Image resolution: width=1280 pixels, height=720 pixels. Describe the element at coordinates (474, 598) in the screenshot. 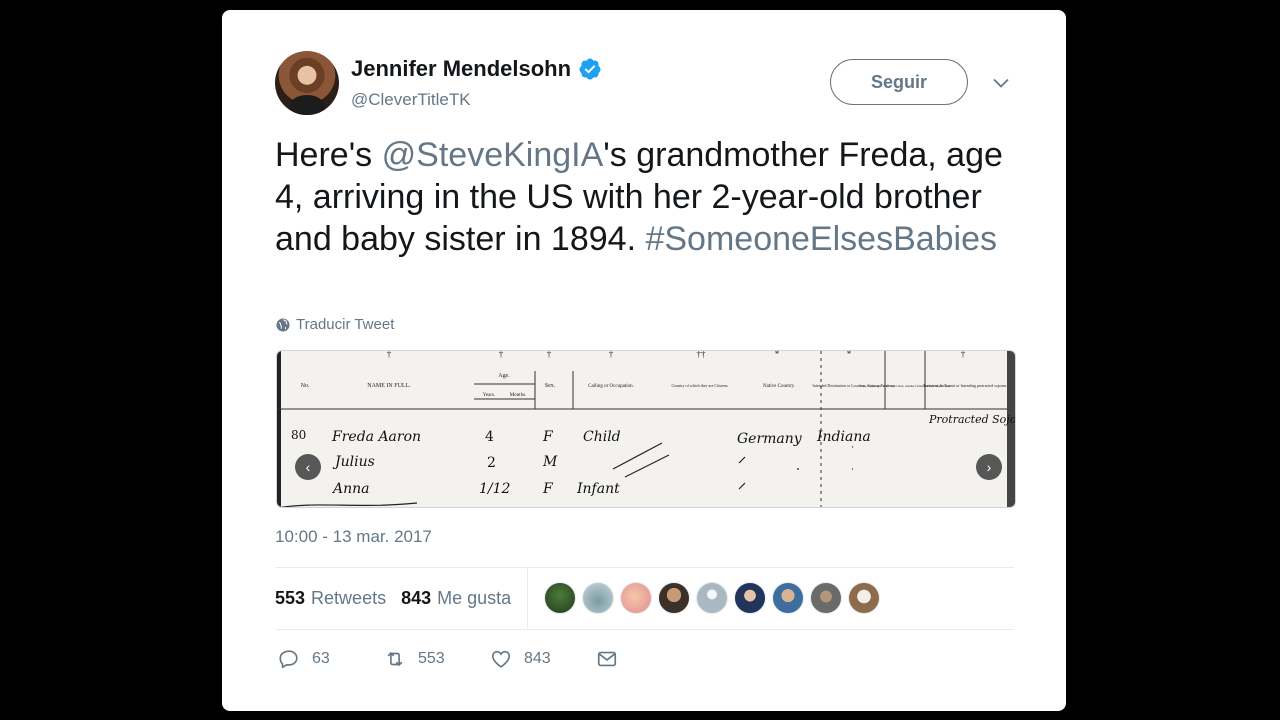

I see `likes-label: Me gusta` at that location.